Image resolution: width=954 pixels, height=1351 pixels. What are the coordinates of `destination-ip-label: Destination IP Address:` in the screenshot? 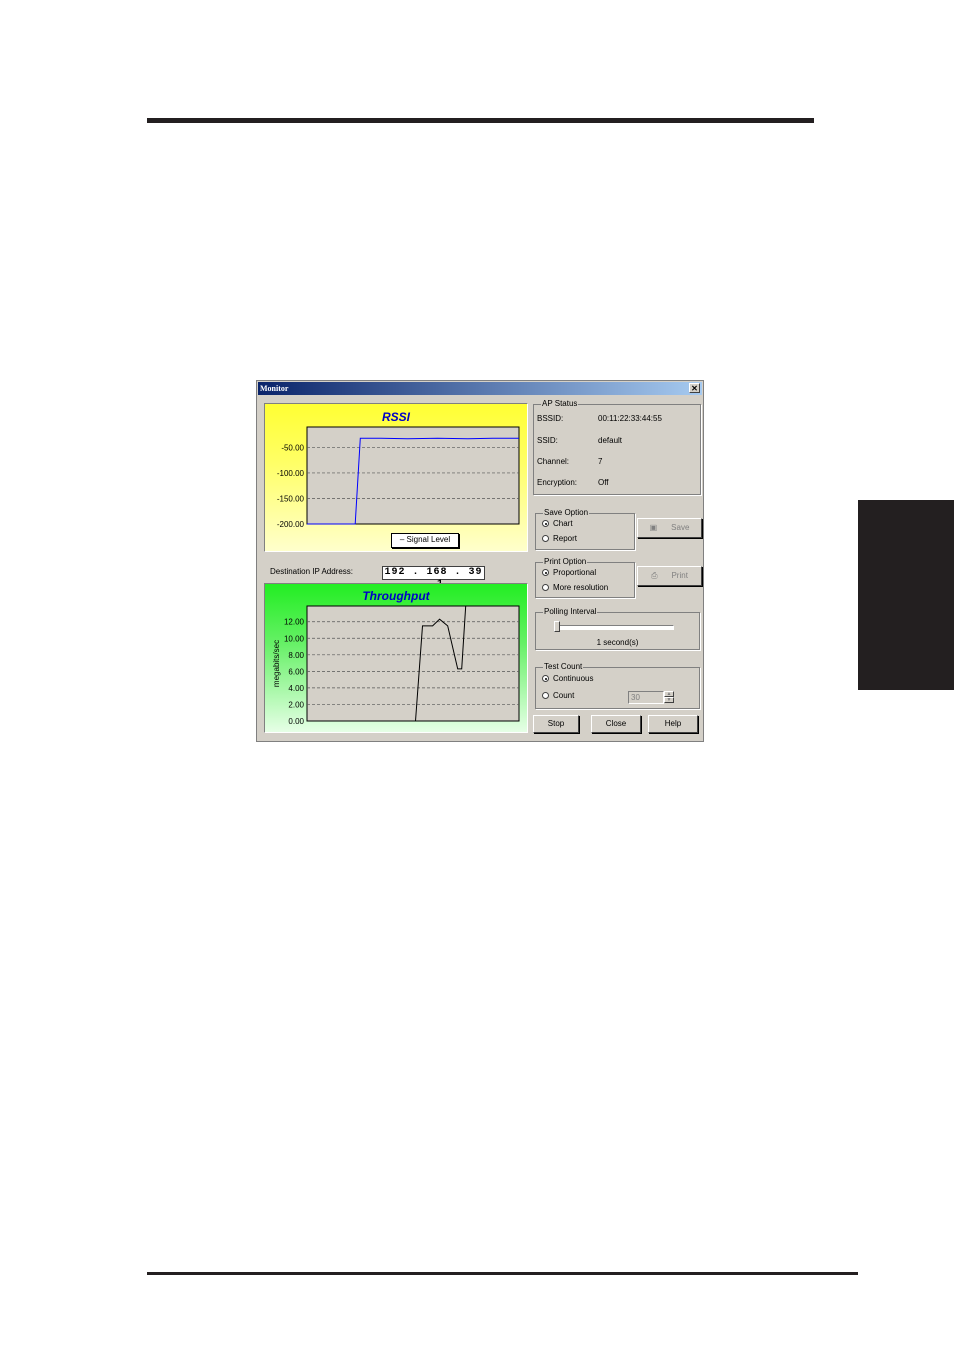 It's located at (312, 571).